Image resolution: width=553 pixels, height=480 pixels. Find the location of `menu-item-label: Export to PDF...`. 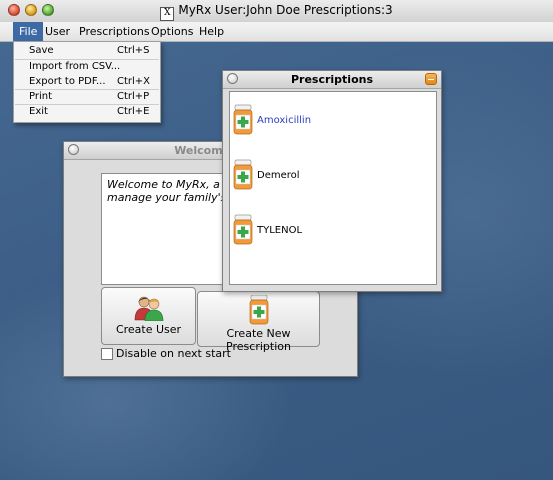

menu-item-label: Export to PDF... is located at coordinates (67, 81).